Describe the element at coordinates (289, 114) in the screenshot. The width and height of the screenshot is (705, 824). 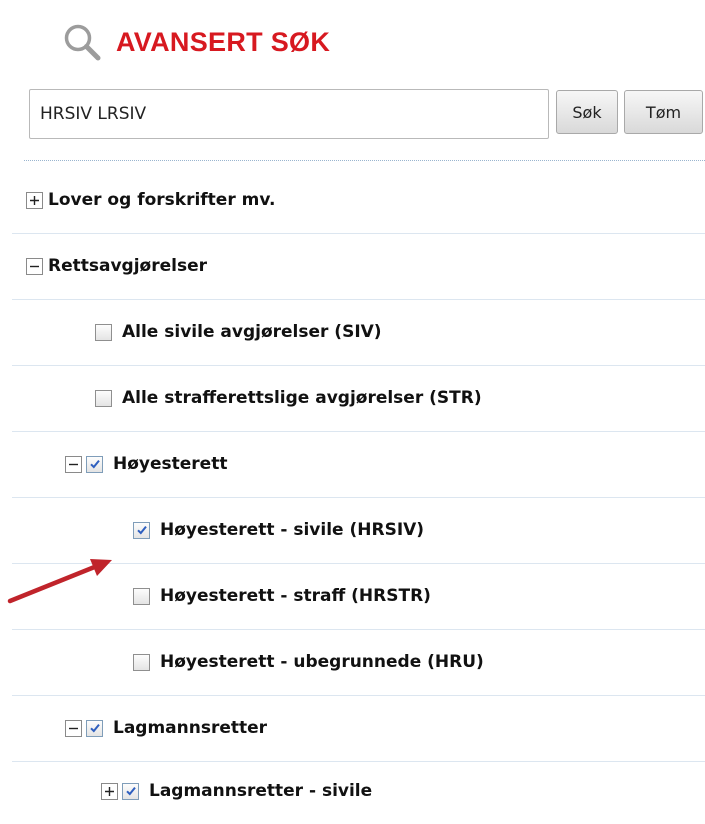
I see `search-input` at that location.